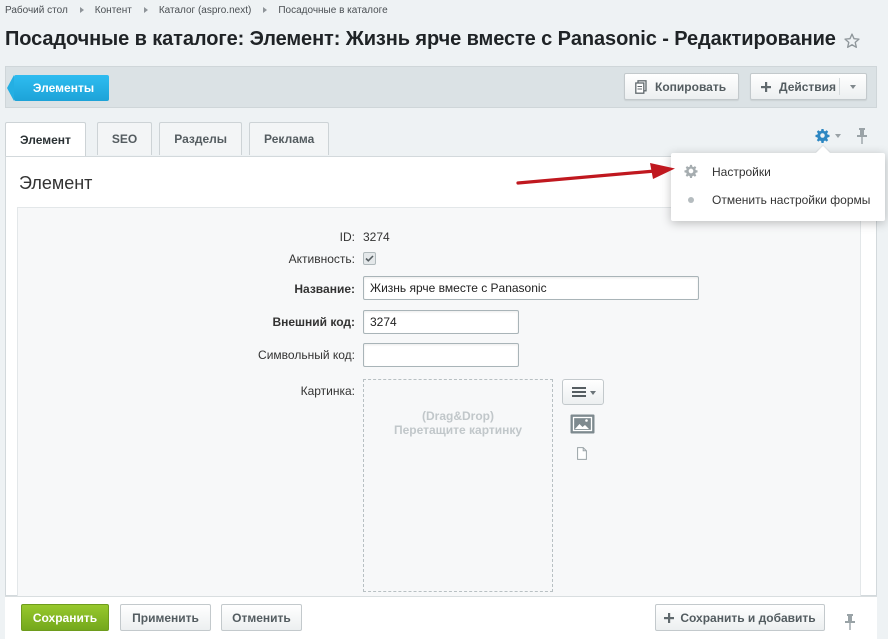  What do you see at coordinates (347, 237) in the screenshot?
I see `id-label: ID:` at bounding box center [347, 237].